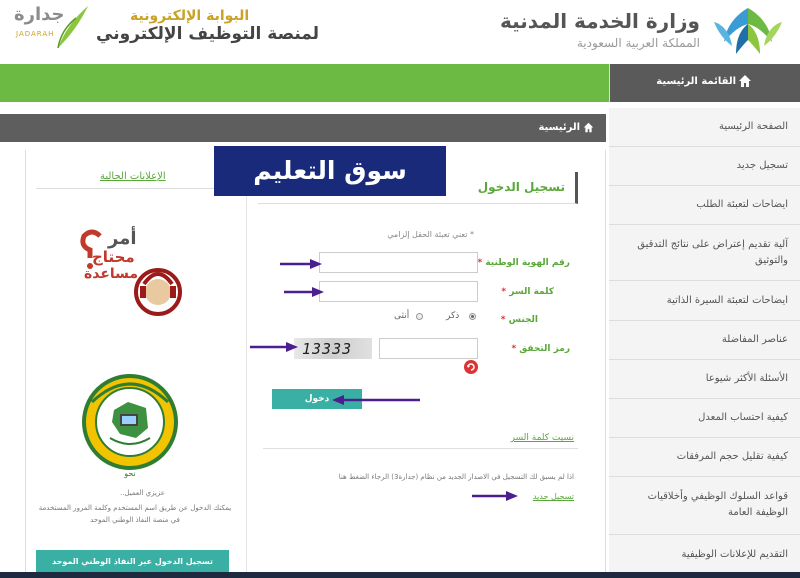 Image resolution: width=800 pixels, height=578 pixels. I want to click on gender-female-label: أنثى, so click(402, 316).